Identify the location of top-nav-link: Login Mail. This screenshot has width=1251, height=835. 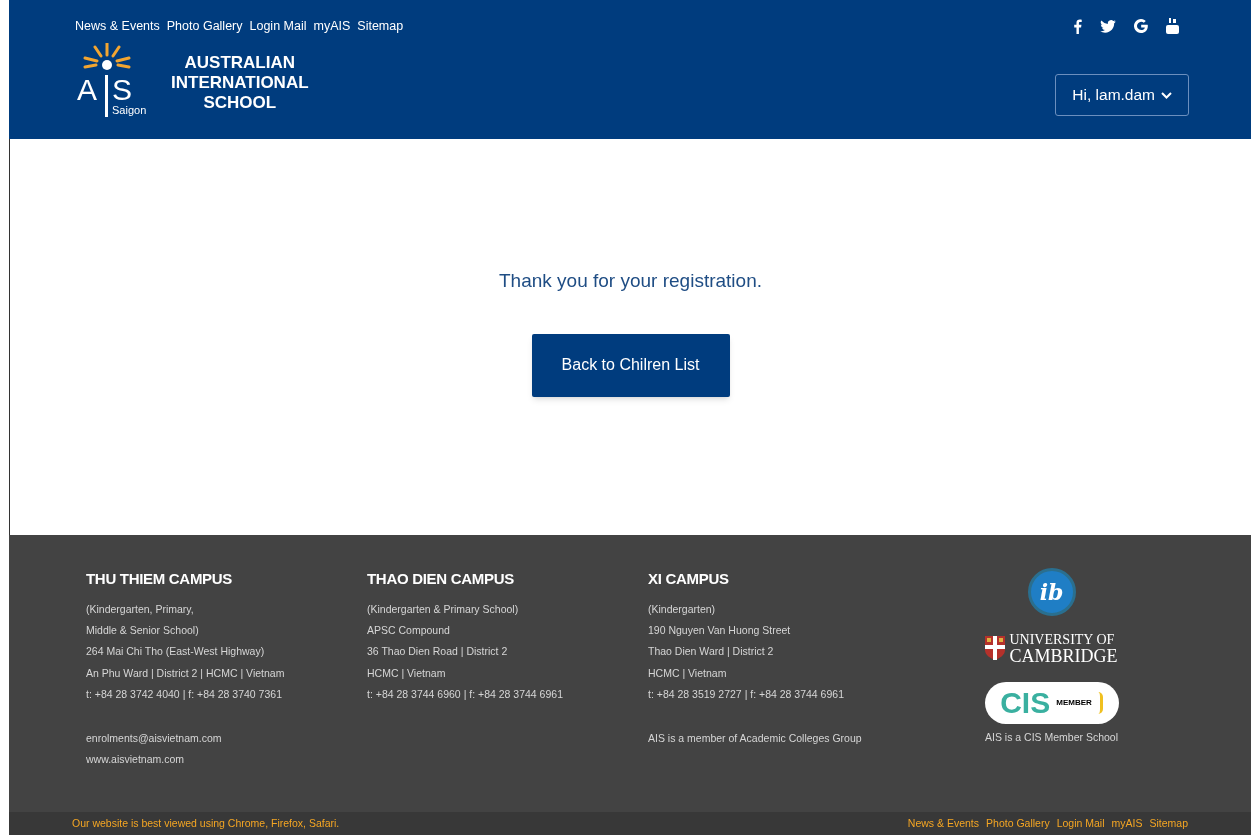
(278, 26).